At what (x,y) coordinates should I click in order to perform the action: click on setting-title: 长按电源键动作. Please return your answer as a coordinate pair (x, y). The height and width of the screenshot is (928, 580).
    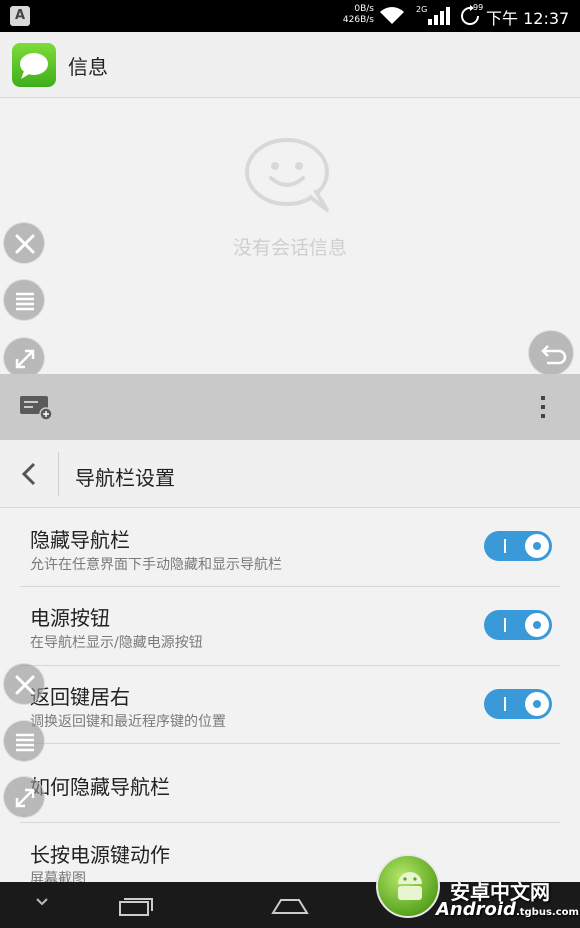
    Looking at the image, I should click on (100, 855).